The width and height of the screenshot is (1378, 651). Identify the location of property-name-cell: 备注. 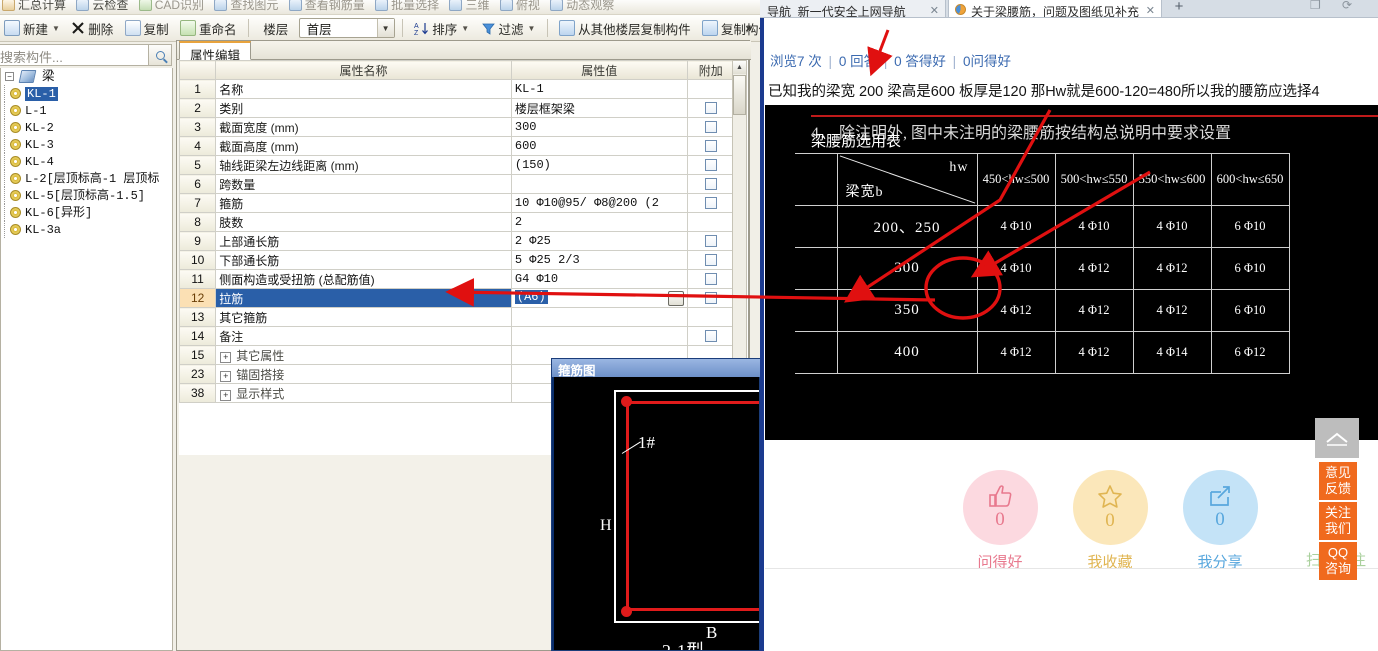
(363, 336).